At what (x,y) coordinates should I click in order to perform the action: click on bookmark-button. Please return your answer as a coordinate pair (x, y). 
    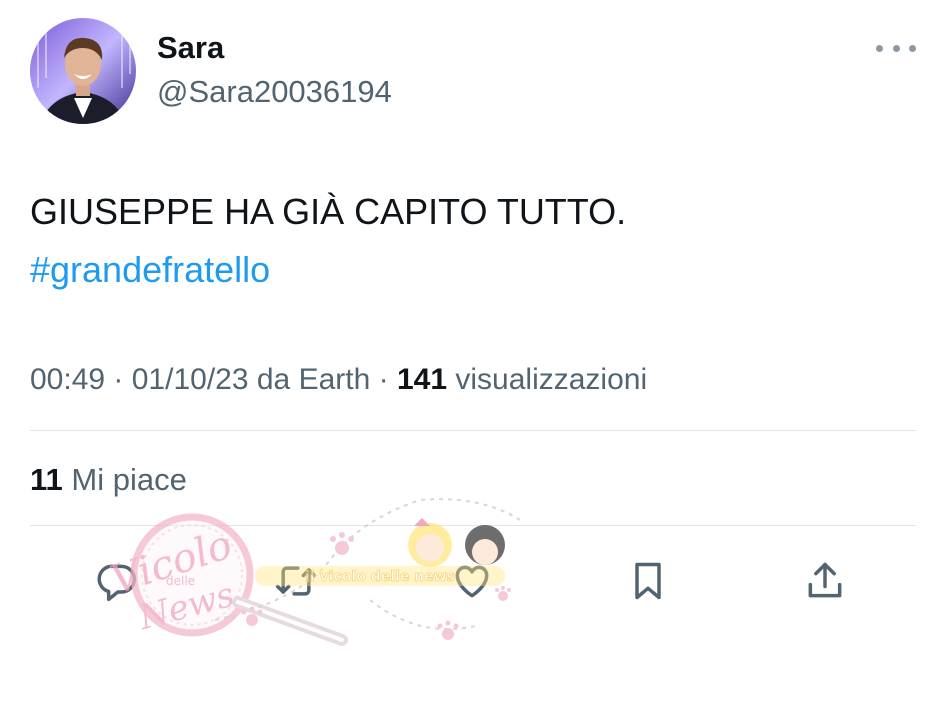
    Looking at the image, I should click on (648, 581).